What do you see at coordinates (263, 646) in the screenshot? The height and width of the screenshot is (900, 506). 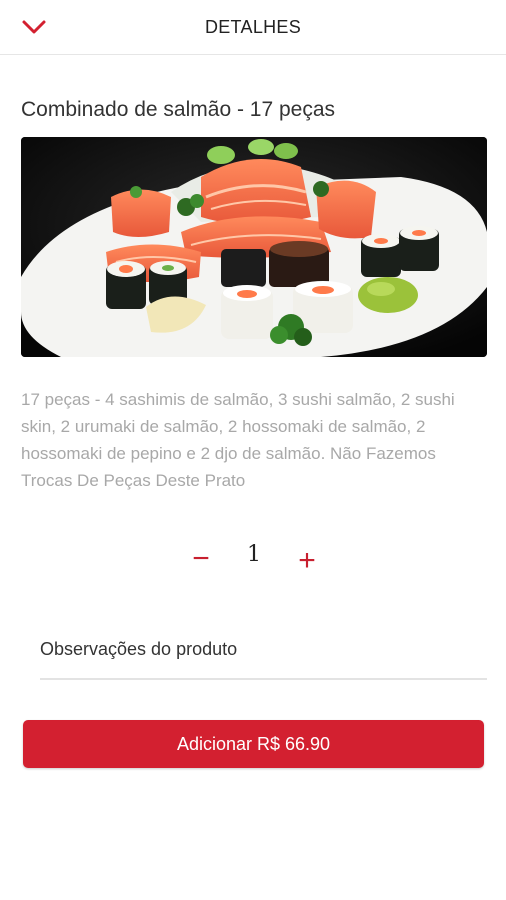 I see `observations-input` at bounding box center [263, 646].